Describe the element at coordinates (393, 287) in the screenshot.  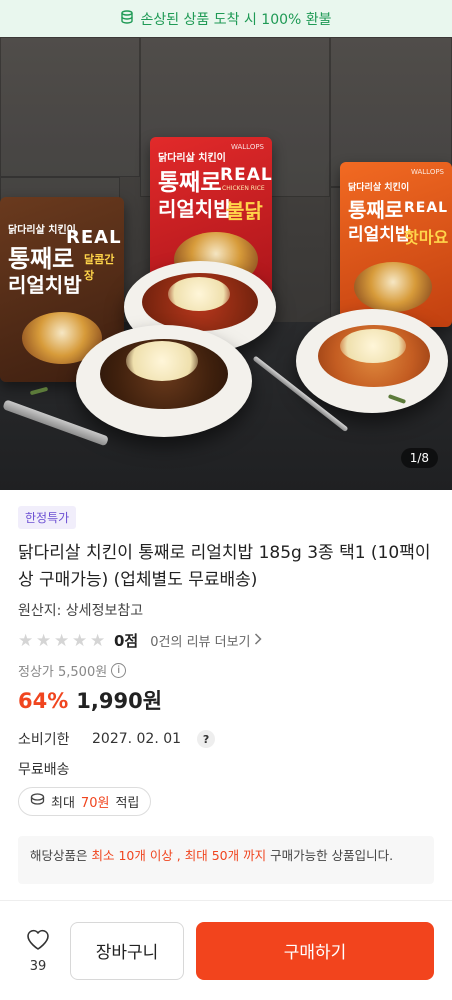
I see `pouch-food-photo` at that location.